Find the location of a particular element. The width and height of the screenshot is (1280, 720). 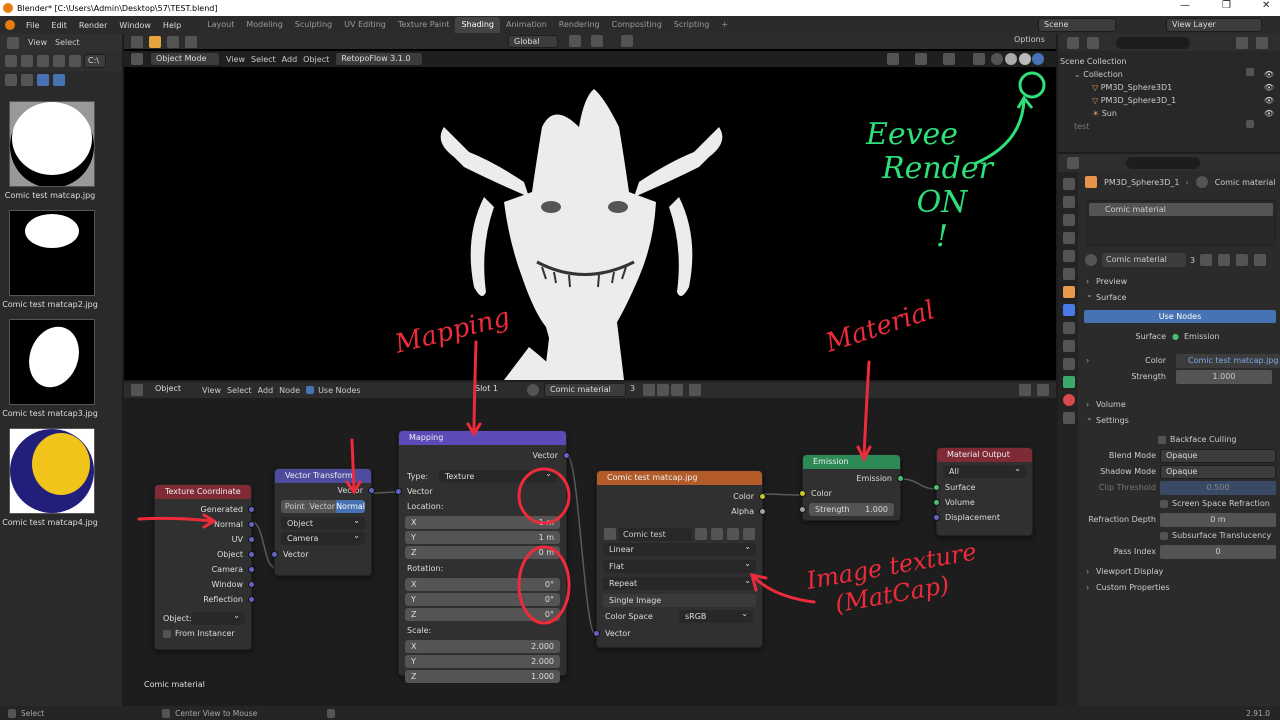

color-texture-field: Comic test matcap.jpg is located at coordinates (1228, 361).